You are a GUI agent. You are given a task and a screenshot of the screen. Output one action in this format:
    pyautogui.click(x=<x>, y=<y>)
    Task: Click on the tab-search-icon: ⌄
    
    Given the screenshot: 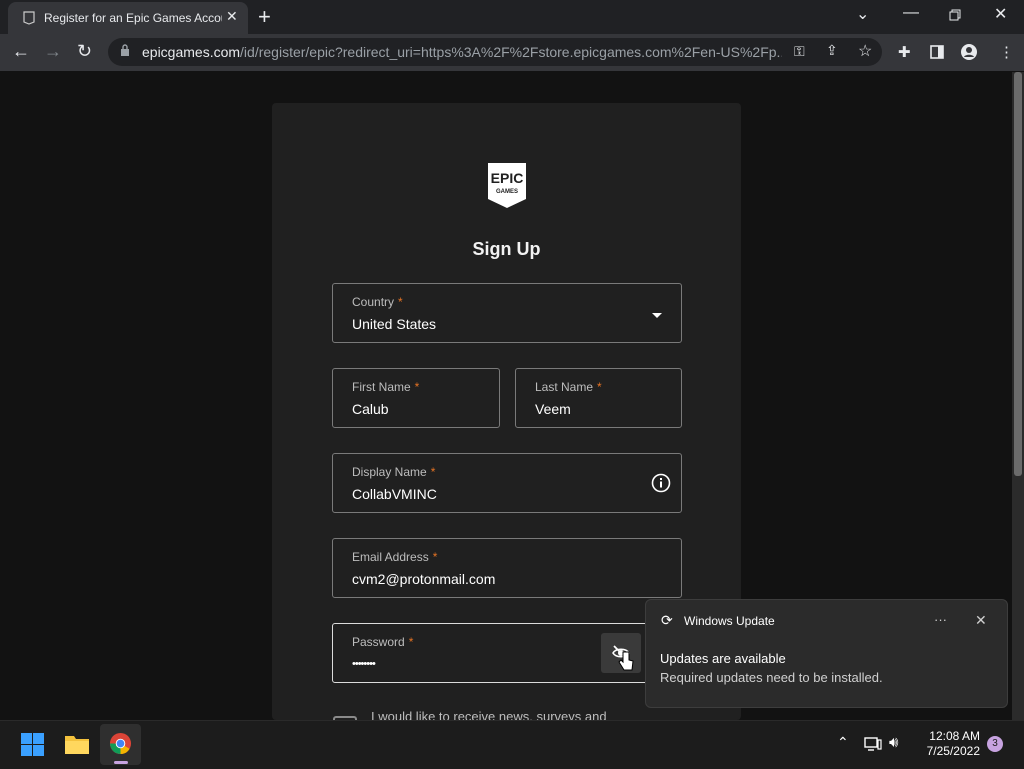 What is the action you would take?
    pyautogui.click(x=862, y=14)
    